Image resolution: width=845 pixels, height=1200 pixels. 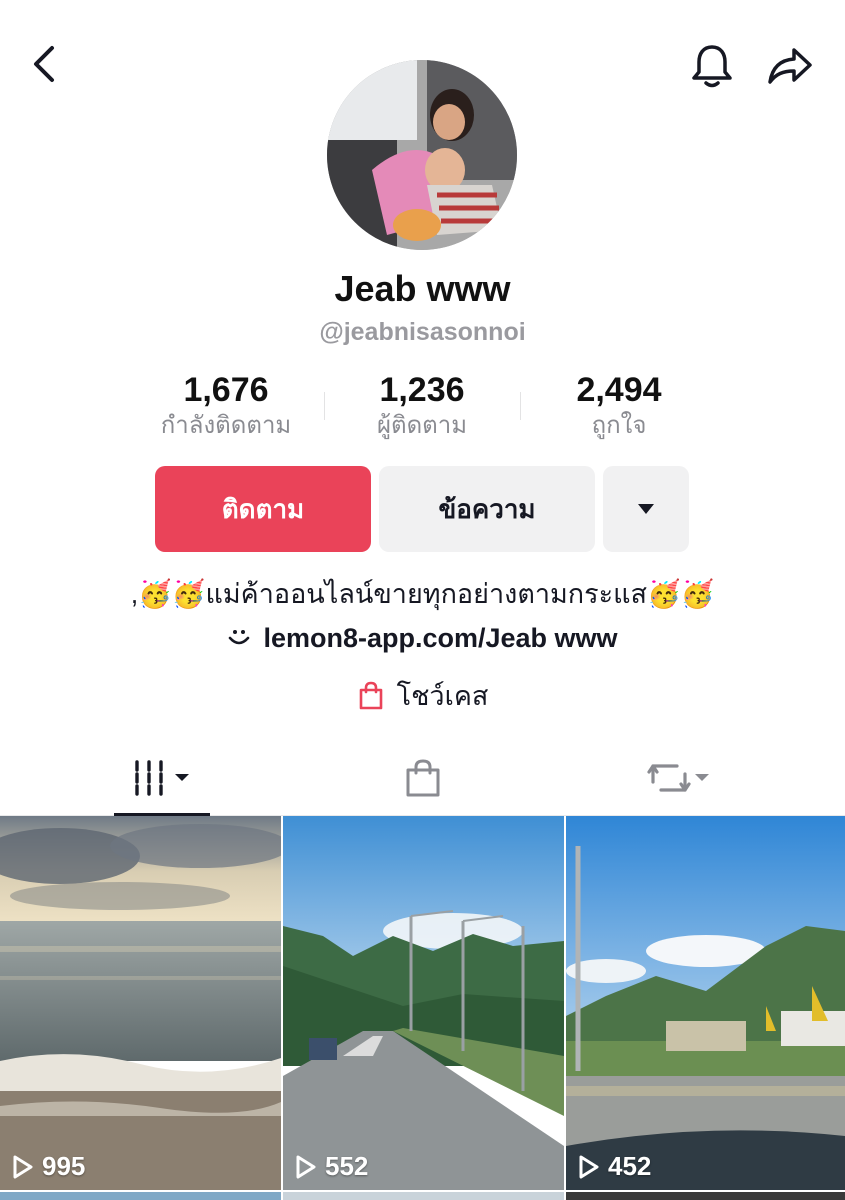 I want to click on stat-value: 1,236, so click(x=422, y=390).